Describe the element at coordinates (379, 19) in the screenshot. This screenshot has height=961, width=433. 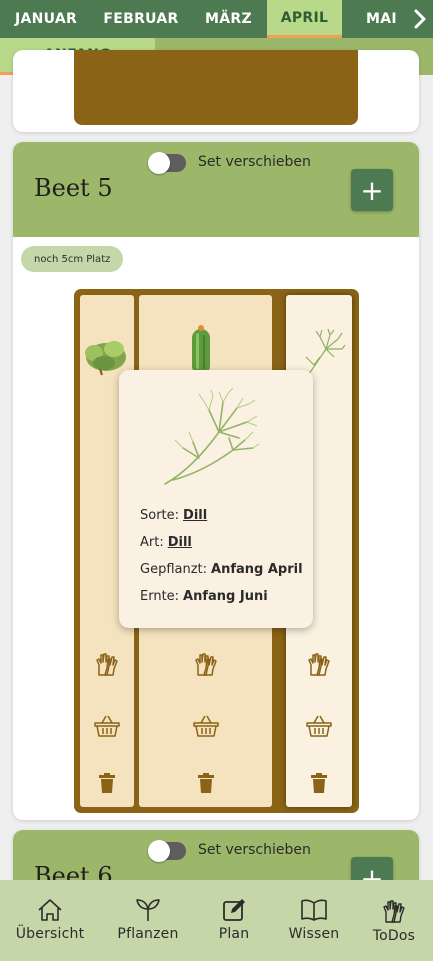
I see `tab-mai: MAI` at that location.